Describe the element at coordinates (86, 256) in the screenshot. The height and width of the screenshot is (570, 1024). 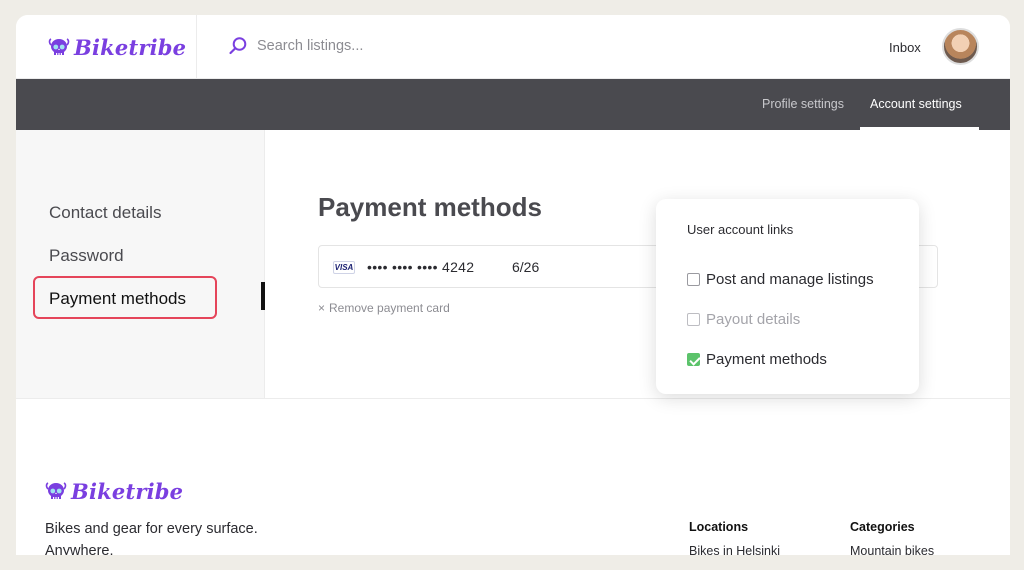
I see `sidenav-item-password: Password` at that location.